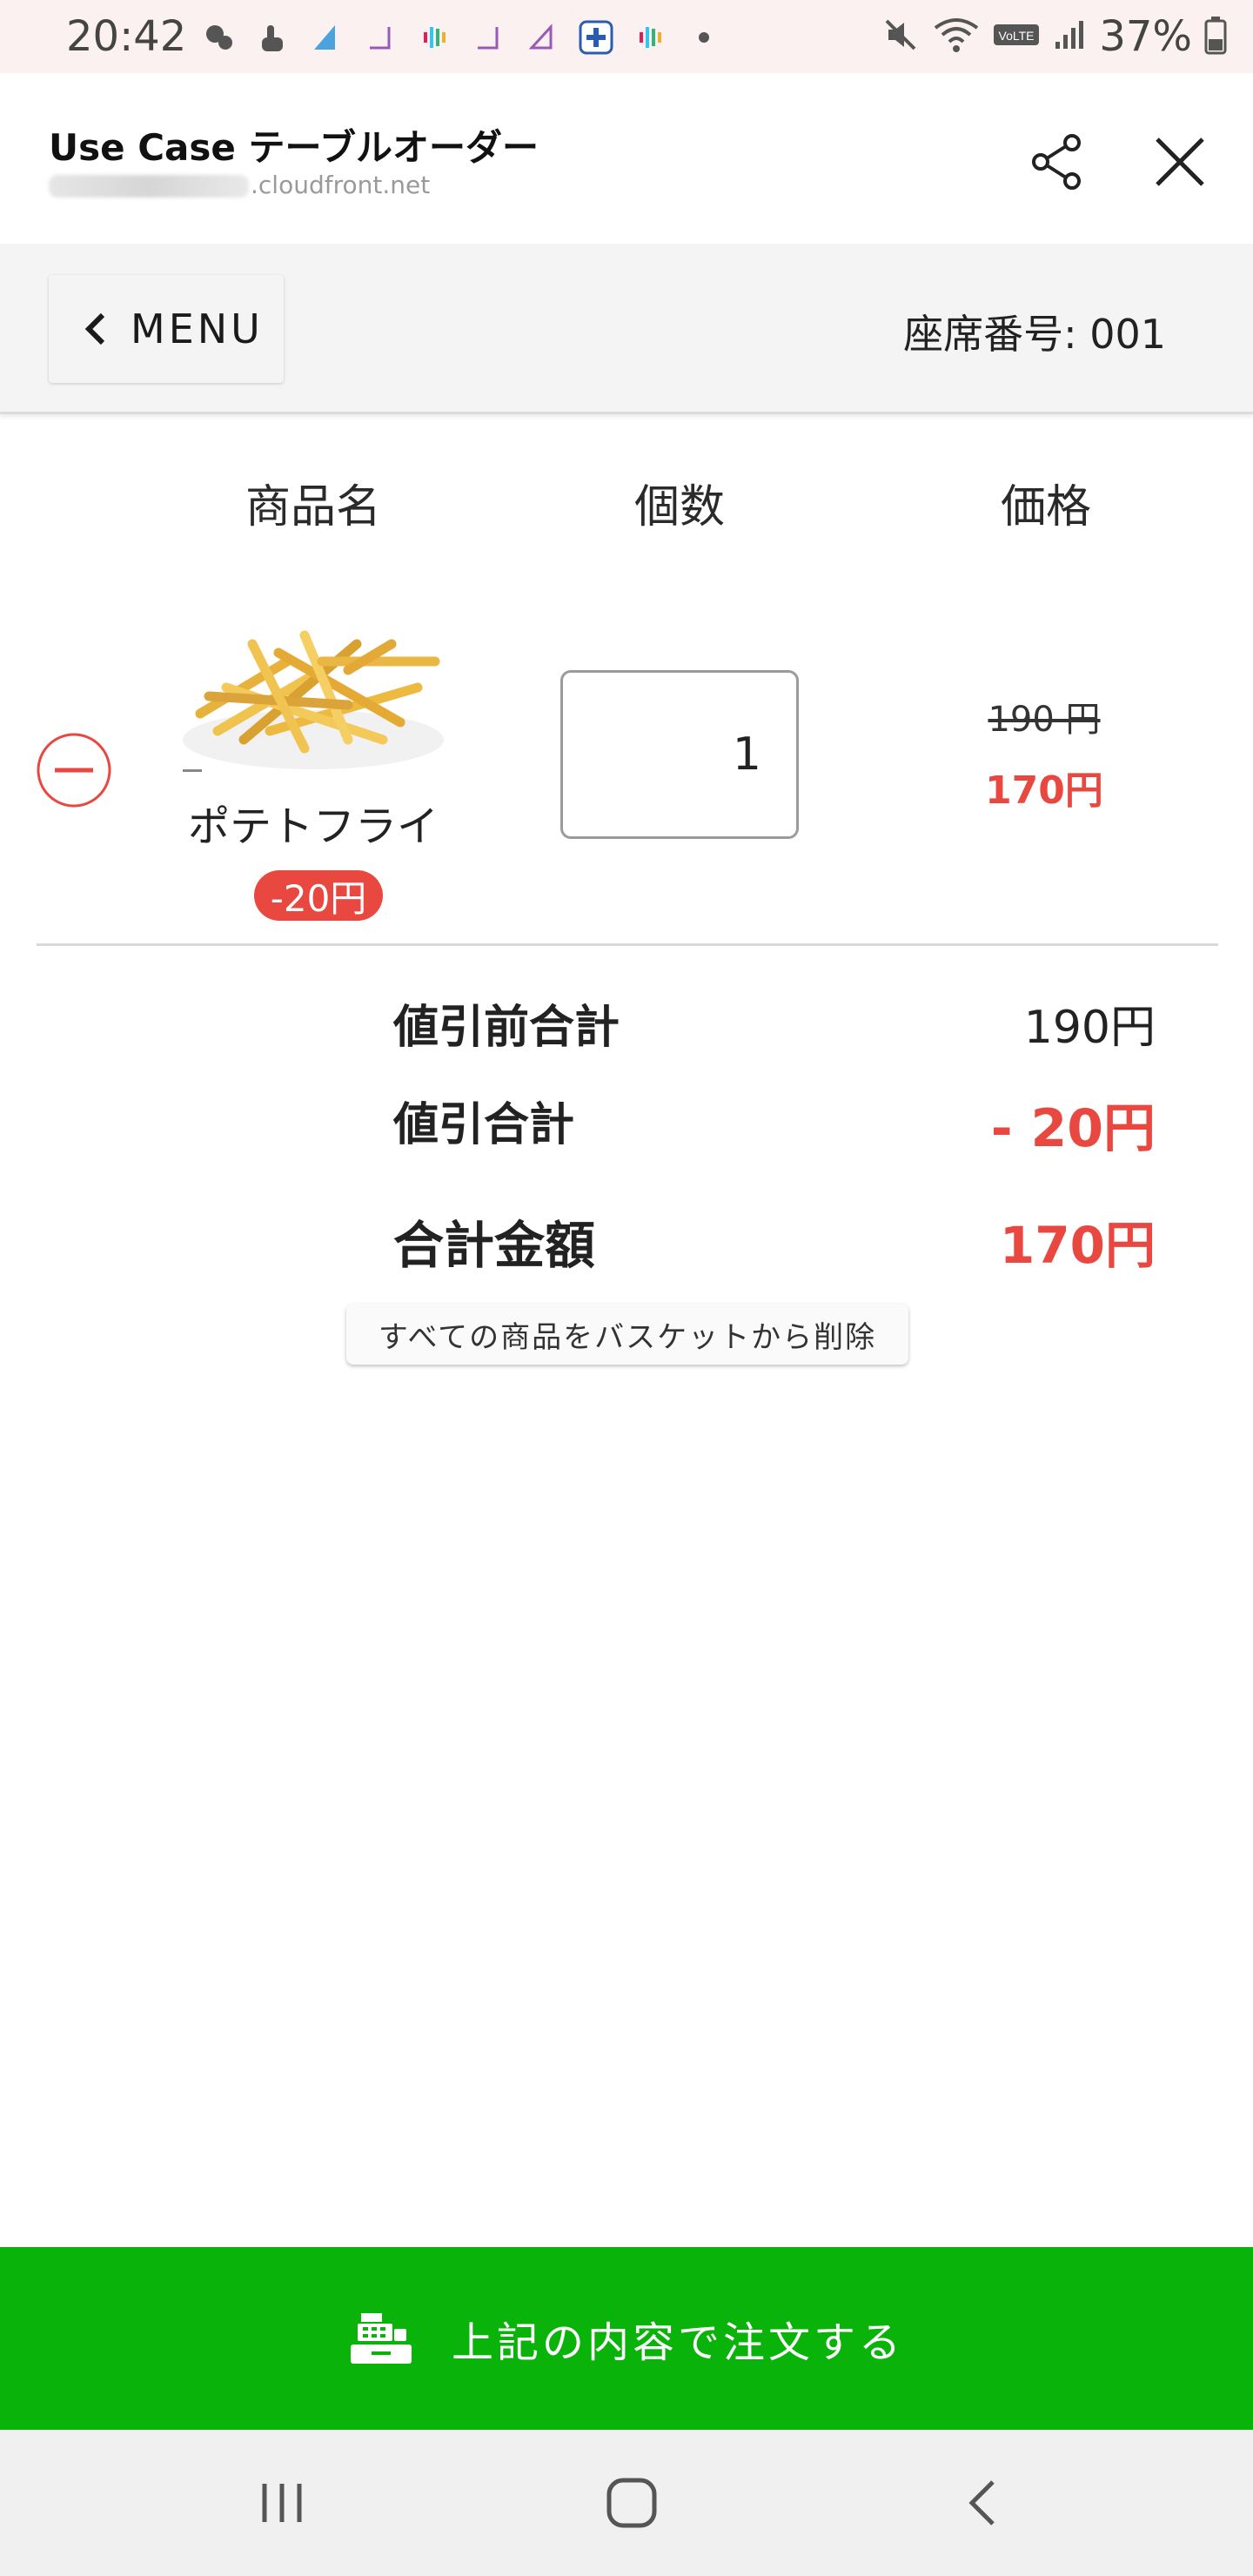 The height and width of the screenshot is (2576, 1253). What do you see at coordinates (1089, 1028) in the screenshot?
I see `subtotal-value: 190円` at bounding box center [1089, 1028].